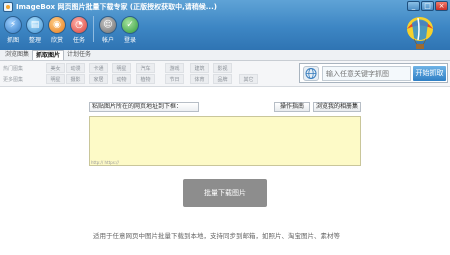 This screenshot has height=255, width=450. I want to click on toolbar-label: 整理, so click(34, 40).